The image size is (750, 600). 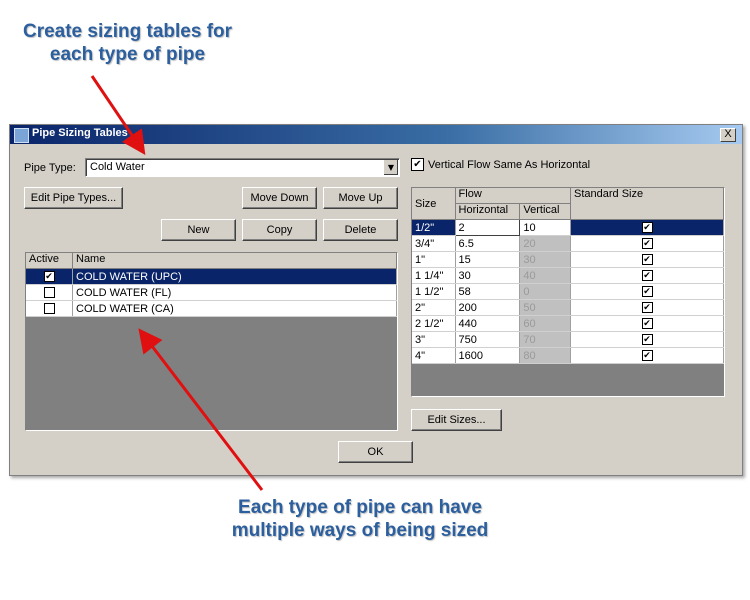 I want to click on vertical-cell: 70, so click(x=545, y=339).